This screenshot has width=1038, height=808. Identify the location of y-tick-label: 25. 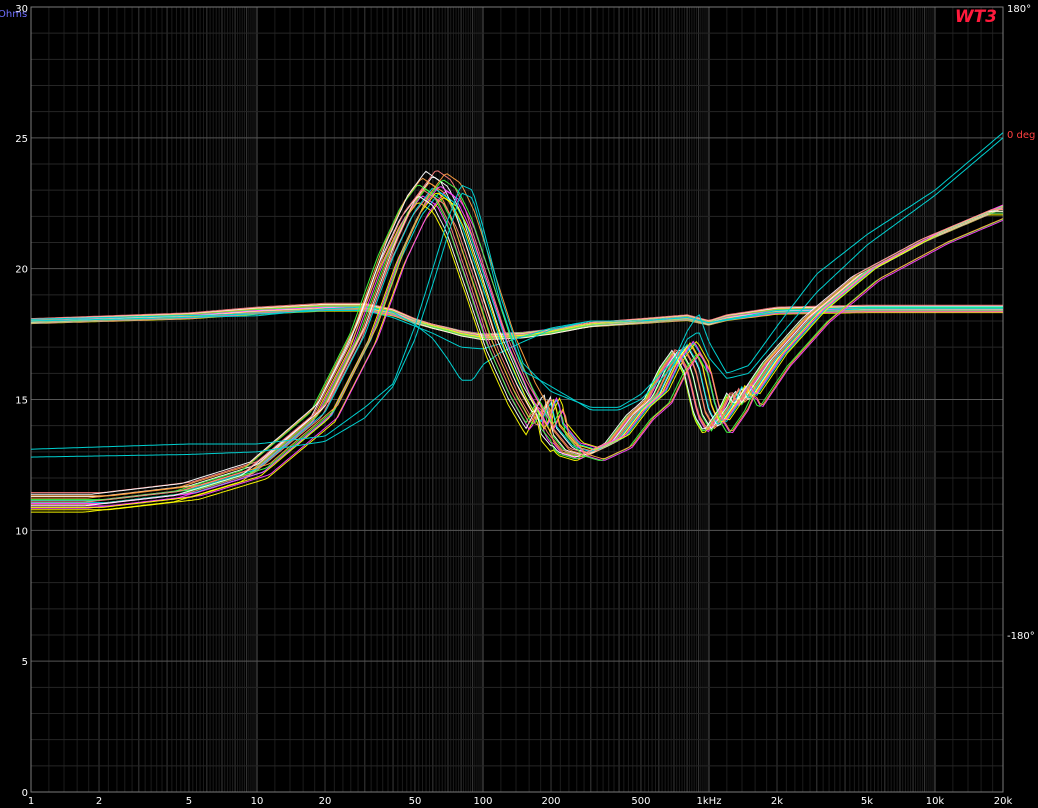
(21, 139).